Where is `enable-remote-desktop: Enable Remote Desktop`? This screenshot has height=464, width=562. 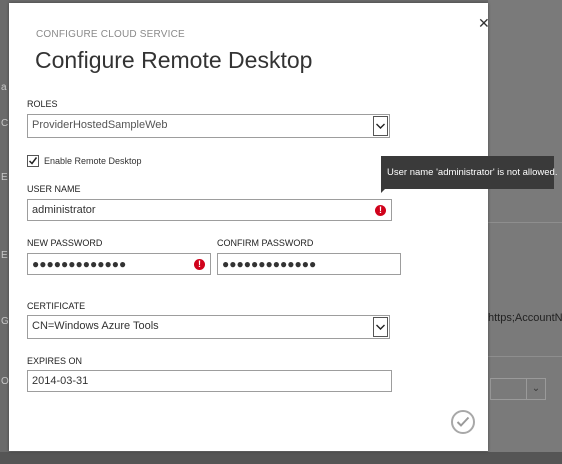
enable-remote-desktop: Enable Remote Desktop is located at coordinates (84, 161).